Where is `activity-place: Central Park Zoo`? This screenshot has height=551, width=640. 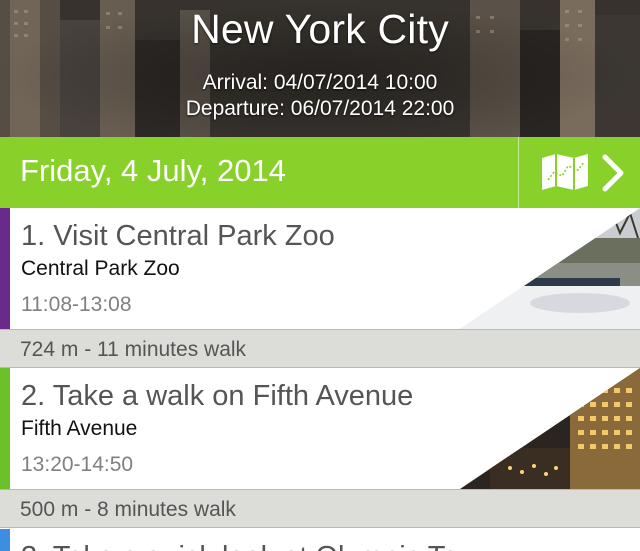
activity-place: Central Park Zoo is located at coordinates (100, 268).